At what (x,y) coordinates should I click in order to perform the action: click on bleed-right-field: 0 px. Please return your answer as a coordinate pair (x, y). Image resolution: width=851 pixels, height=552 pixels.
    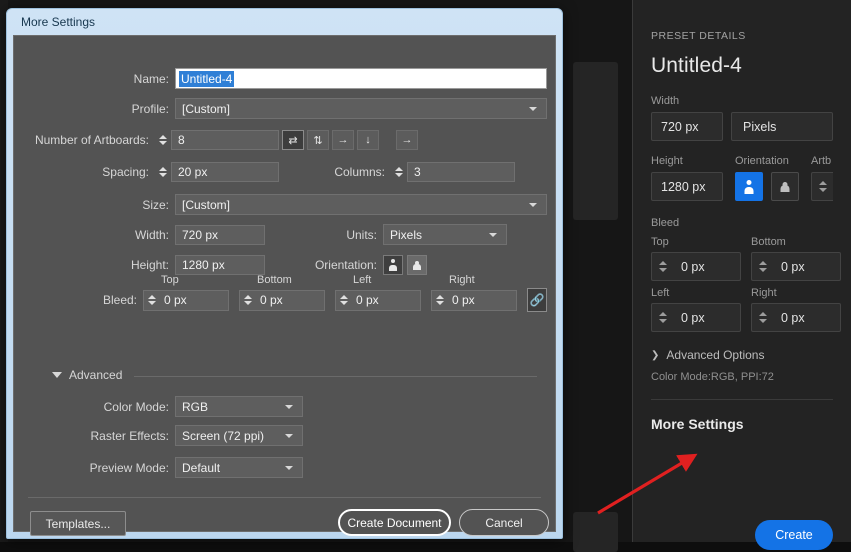
    Looking at the image, I should click on (474, 300).